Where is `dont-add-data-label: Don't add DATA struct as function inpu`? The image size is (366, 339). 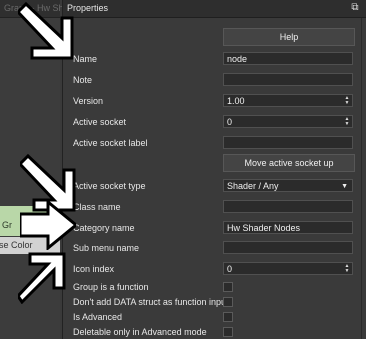
dont-add-data-label: Don't add DATA struct as function inpu is located at coordinates (149, 302).